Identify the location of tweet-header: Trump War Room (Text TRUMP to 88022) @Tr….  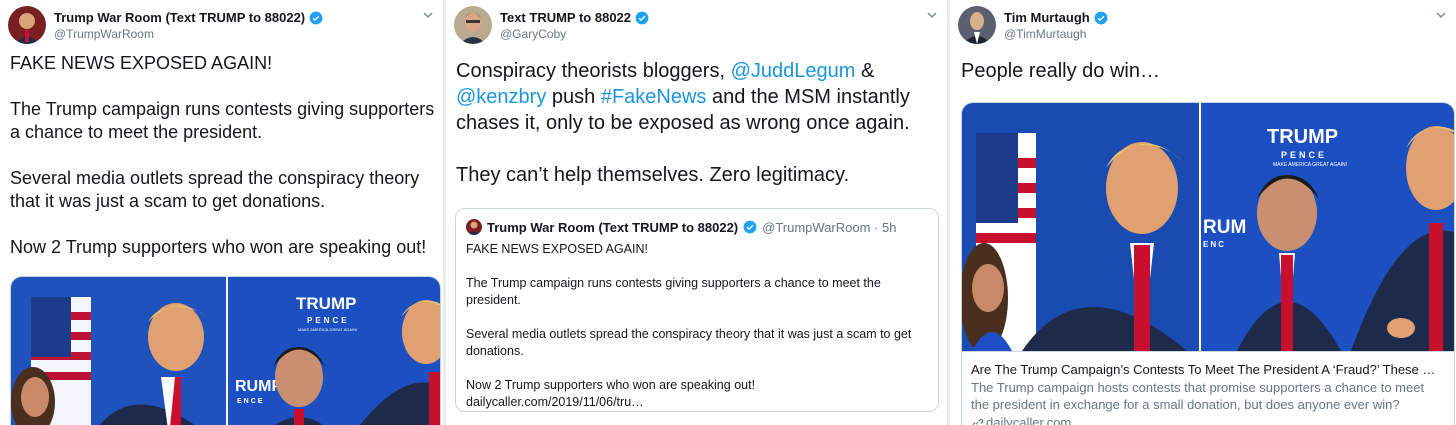
(221, 26).